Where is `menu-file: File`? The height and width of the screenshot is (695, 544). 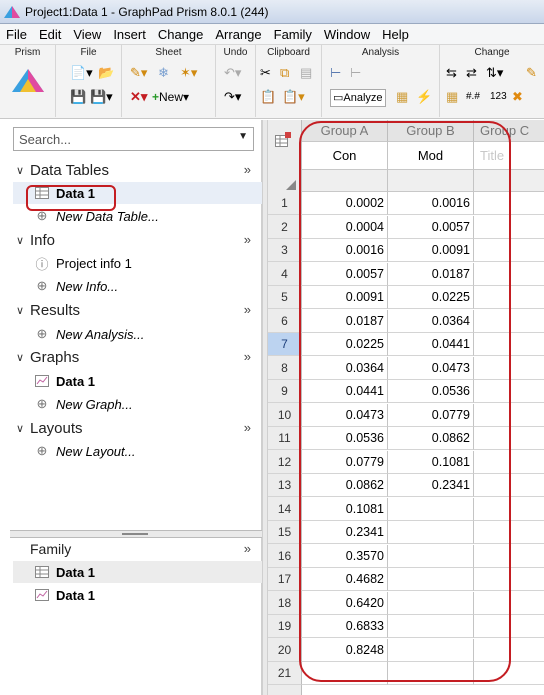 menu-file: File is located at coordinates (16, 34).